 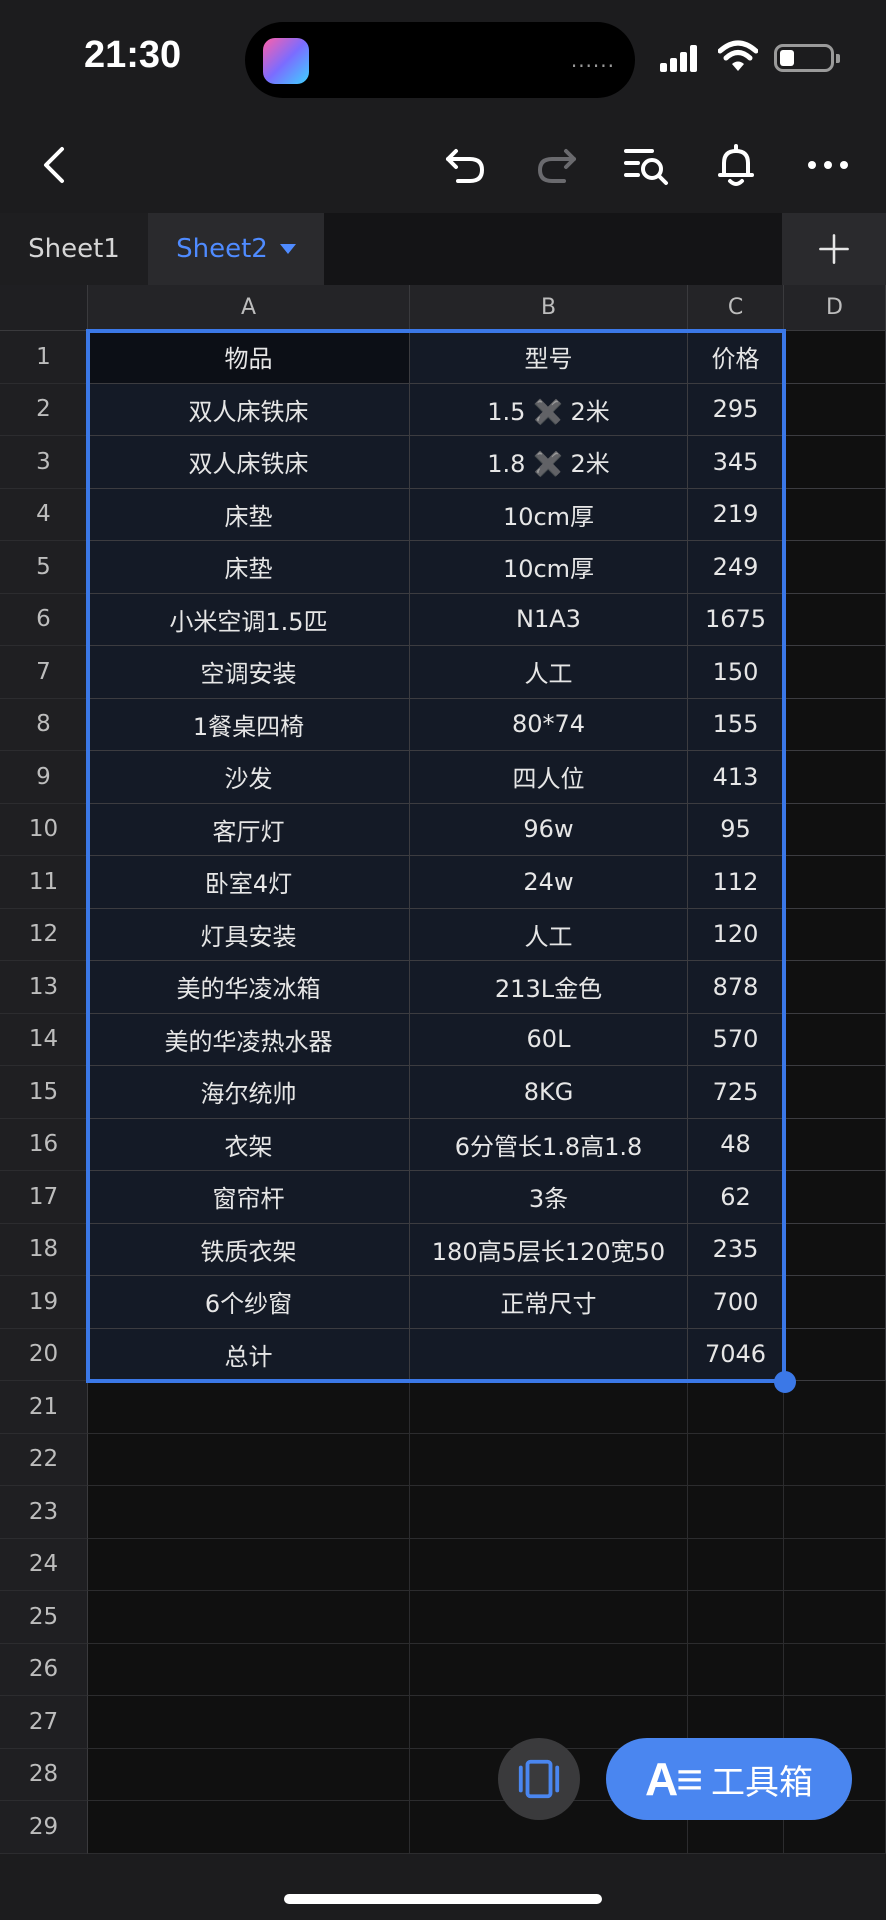 I want to click on cell-c: 1675, so click(x=736, y=619).